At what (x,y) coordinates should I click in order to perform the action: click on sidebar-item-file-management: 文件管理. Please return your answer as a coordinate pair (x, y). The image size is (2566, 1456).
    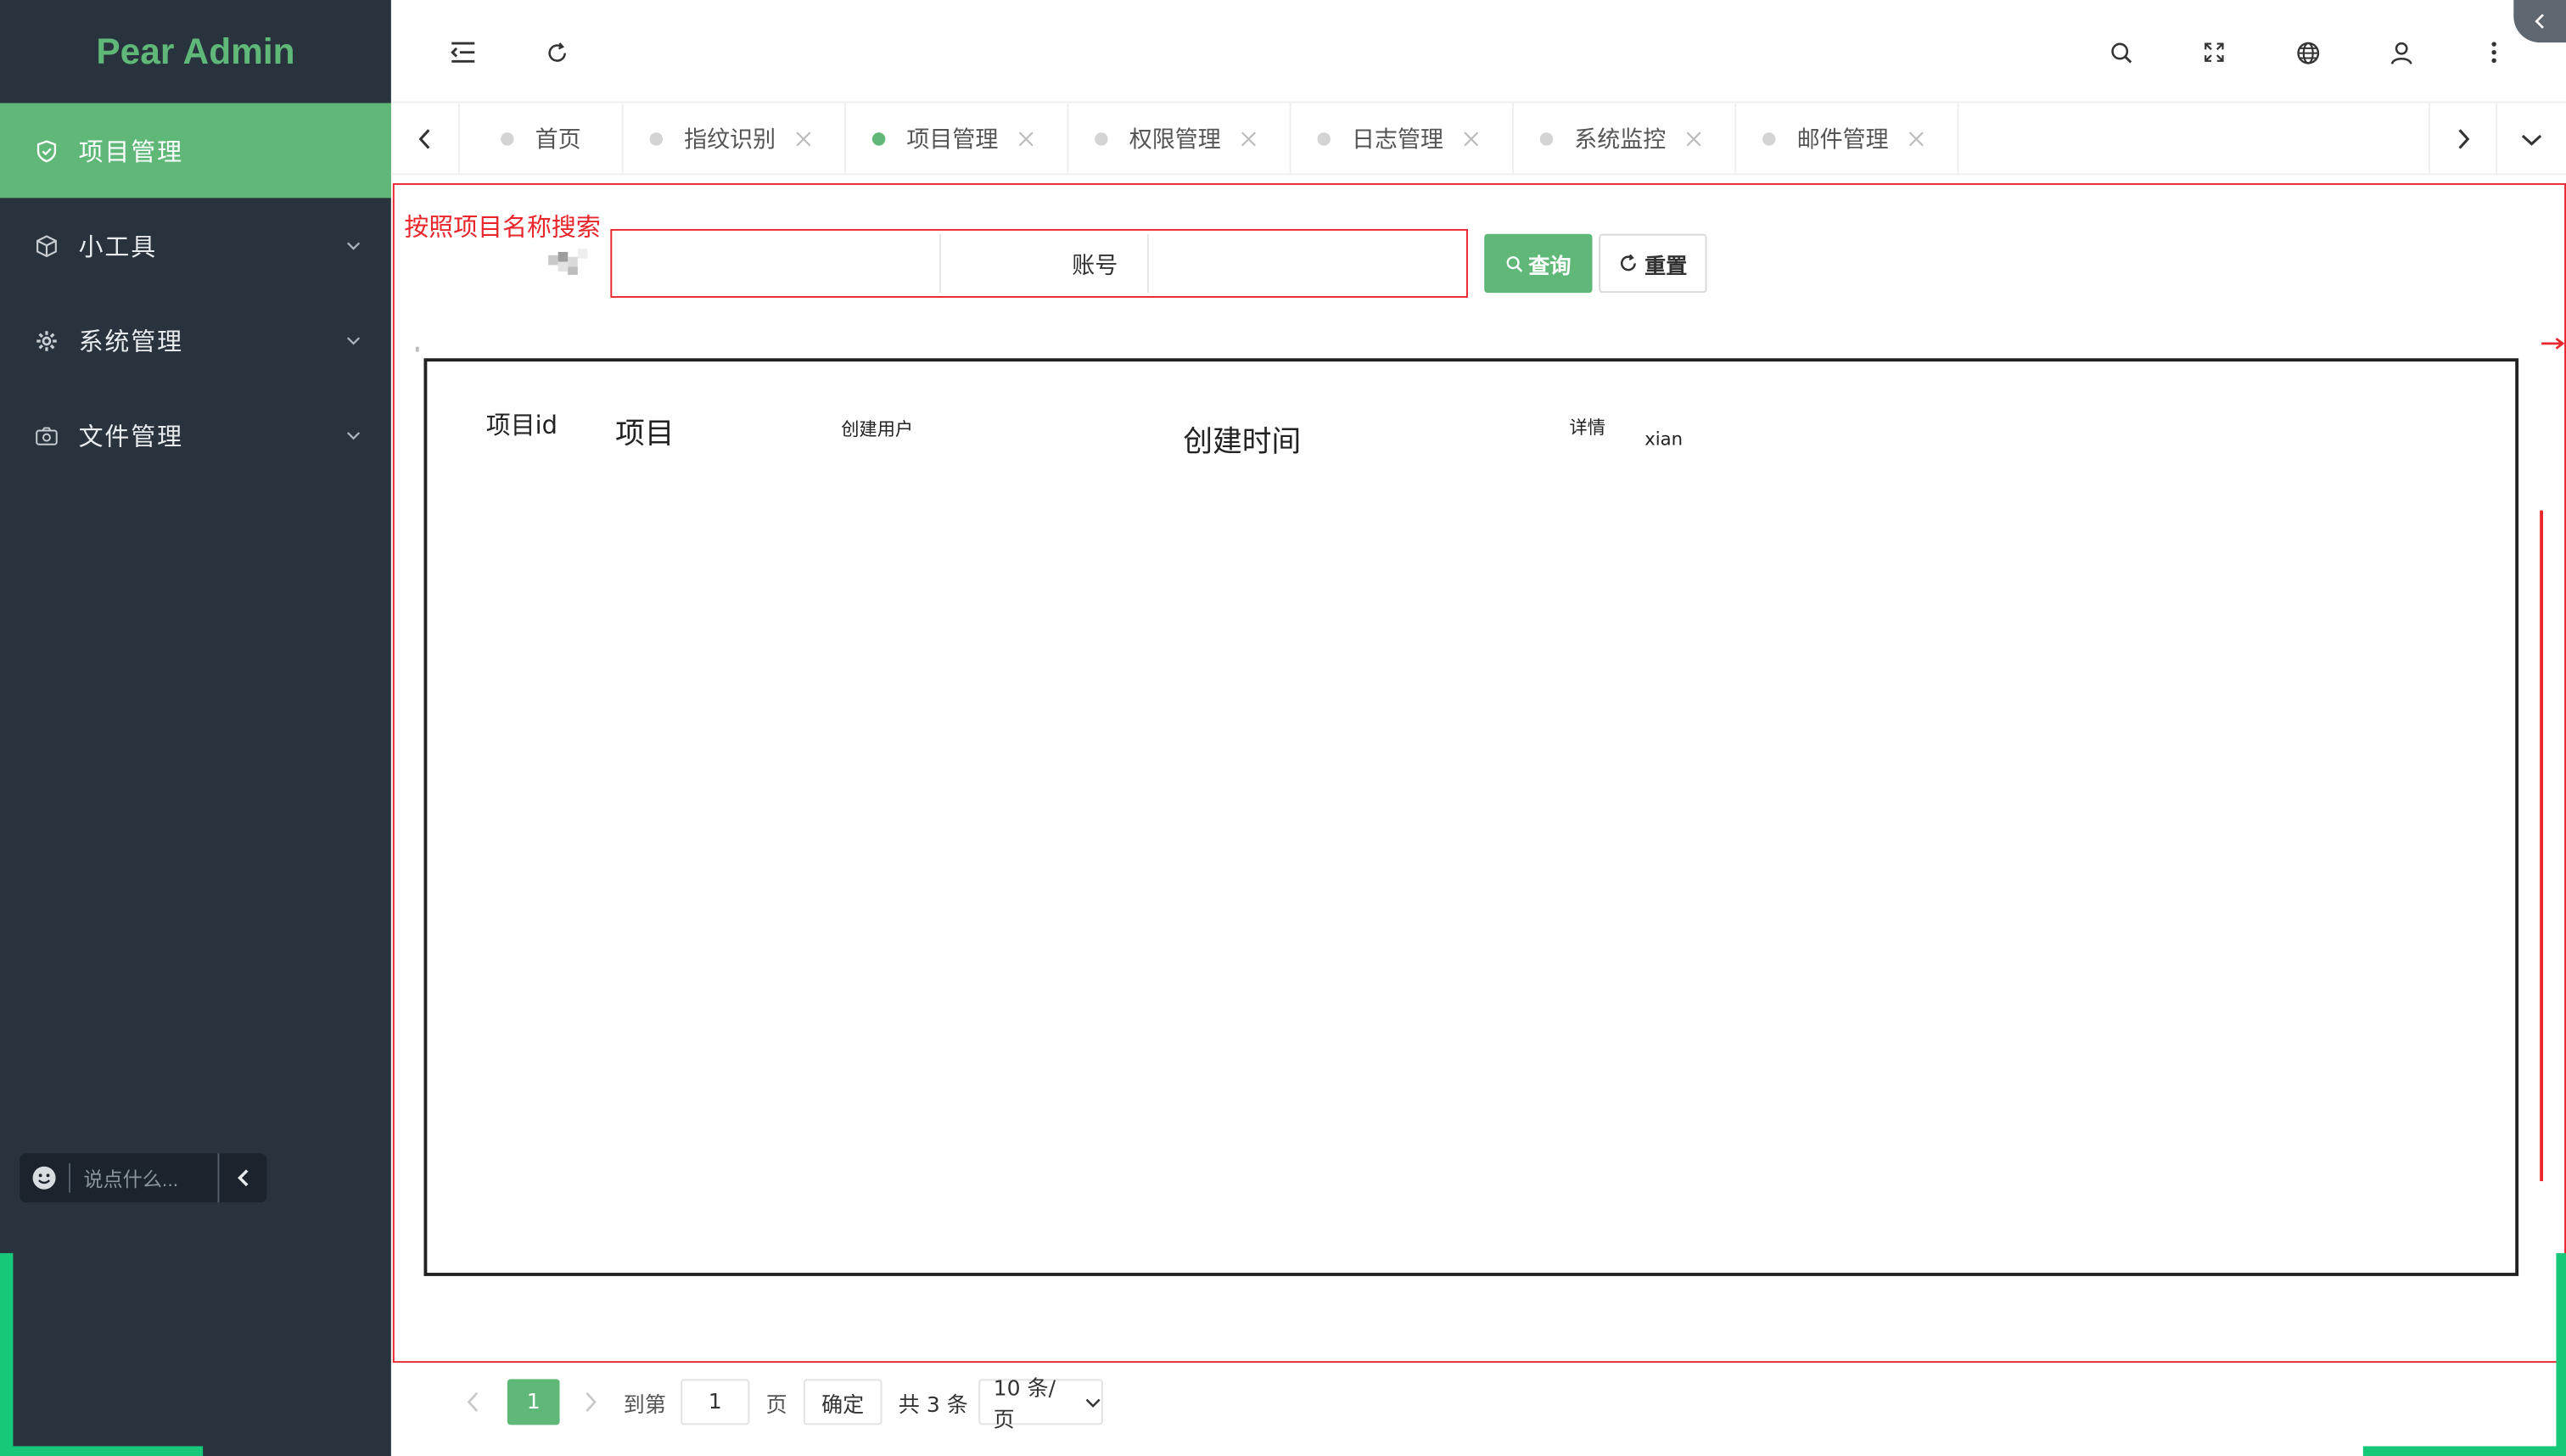
    Looking at the image, I should click on (195, 435).